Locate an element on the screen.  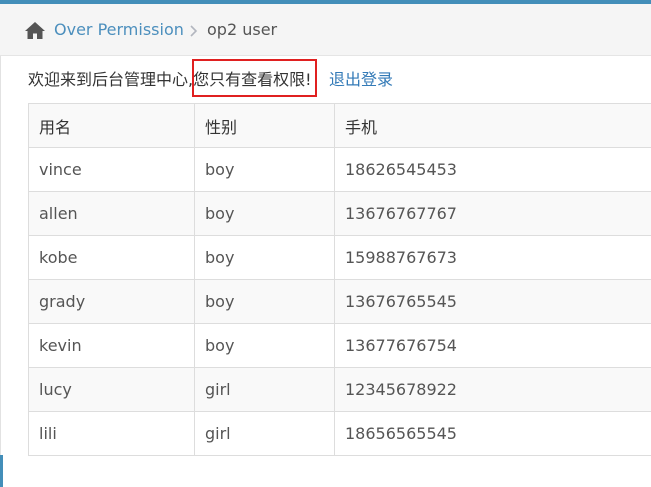
breadcrumb: Over Permission op2 user is located at coordinates (325, 30).